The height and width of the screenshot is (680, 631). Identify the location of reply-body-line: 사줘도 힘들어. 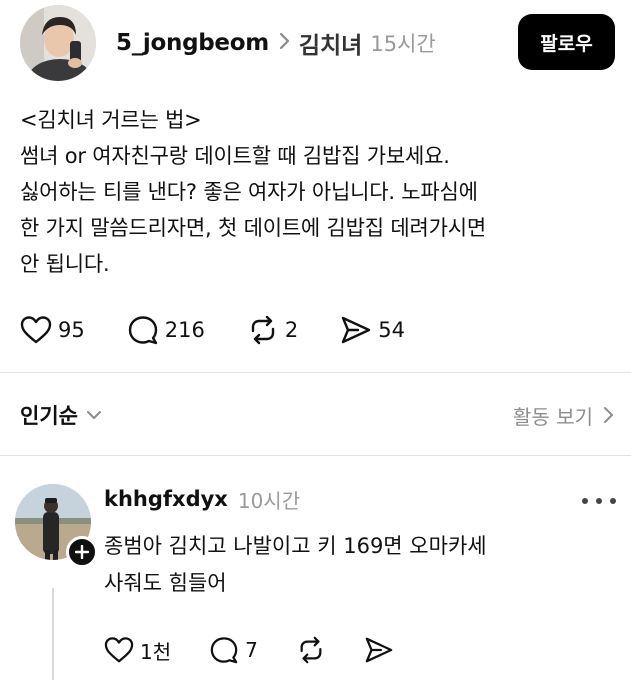
(165, 583).